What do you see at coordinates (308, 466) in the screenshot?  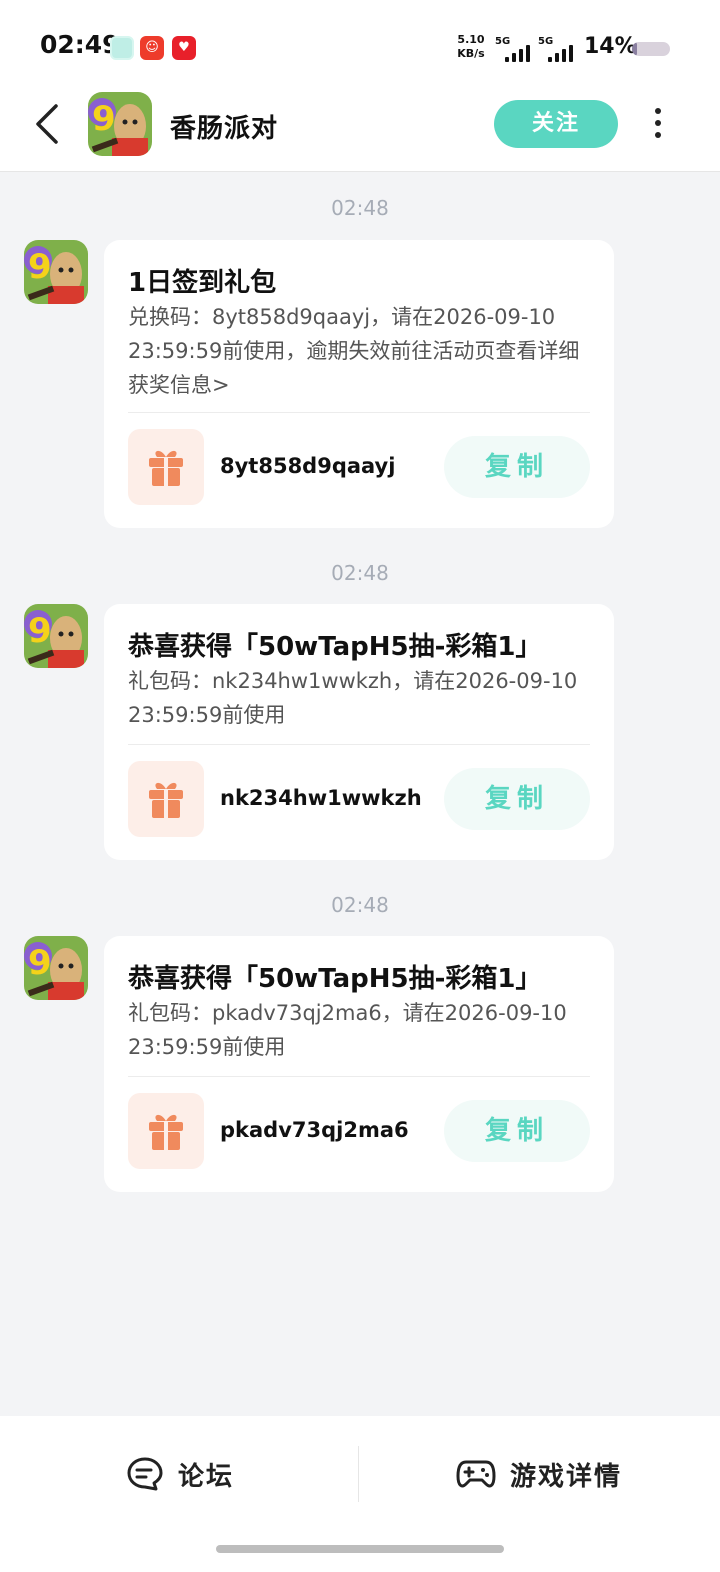 I see `redeem-code: 8yt858d9qaayj` at bounding box center [308, 466].